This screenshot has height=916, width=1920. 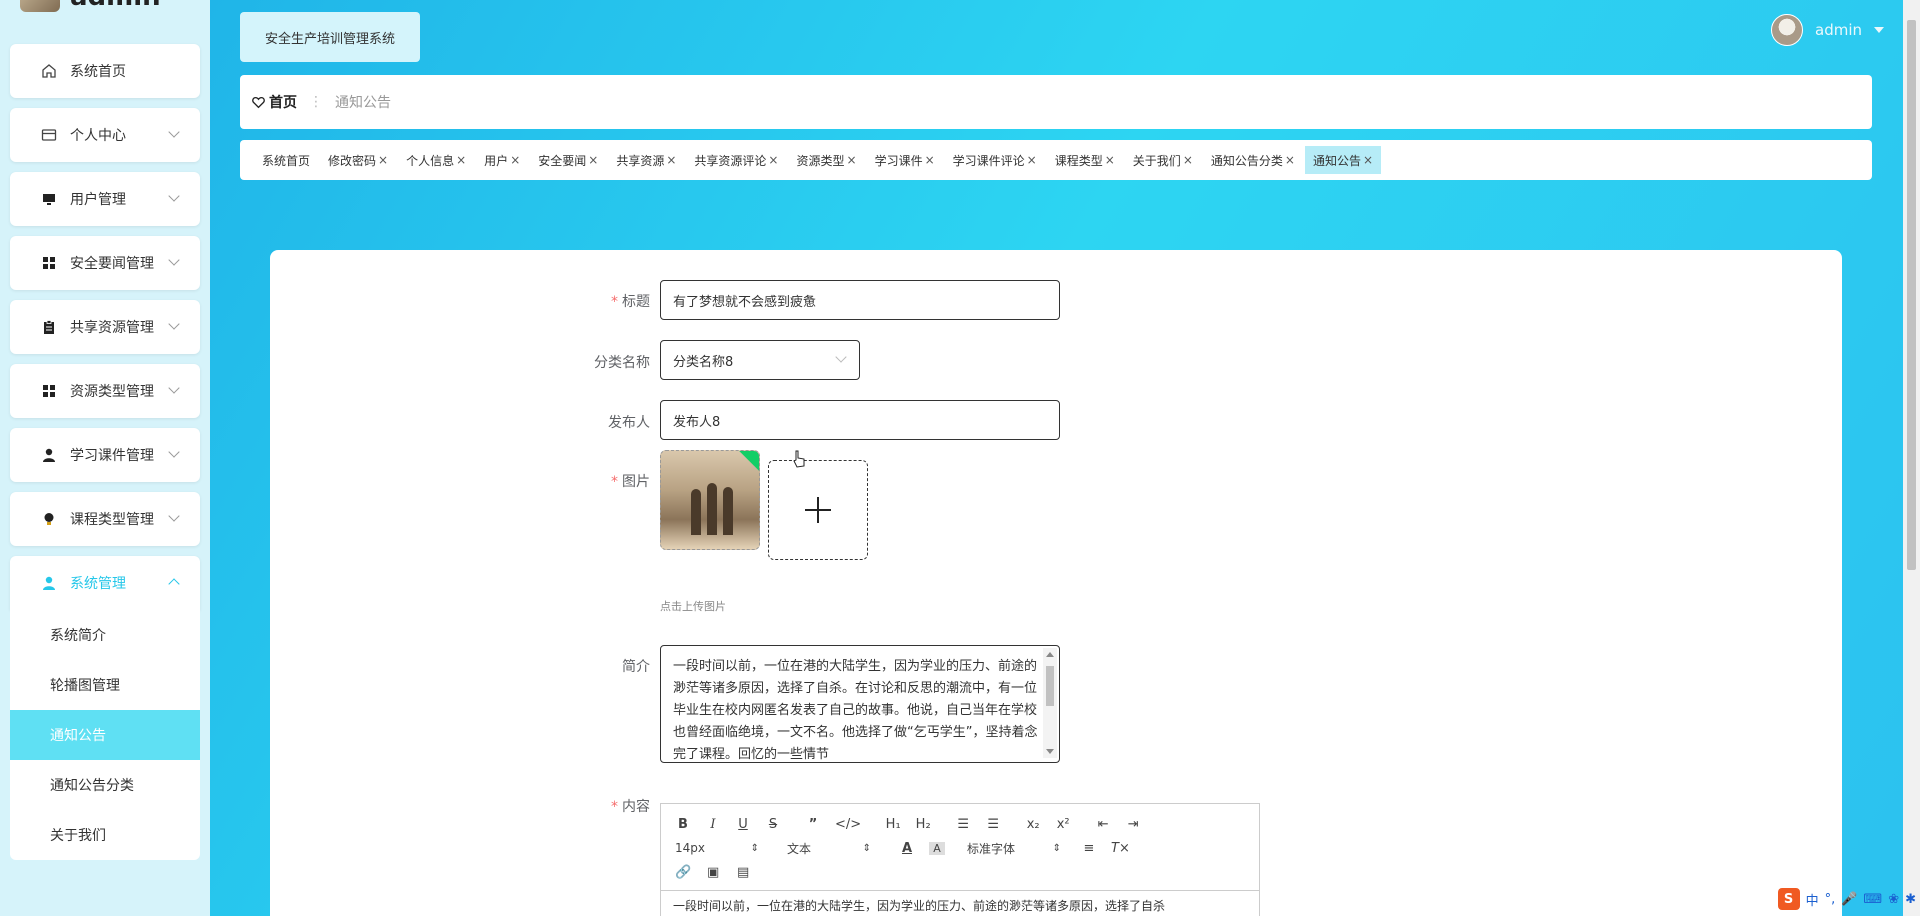 I want to click on font-family-select: 标准字体 ⇕, so click(x=1014, y=848).